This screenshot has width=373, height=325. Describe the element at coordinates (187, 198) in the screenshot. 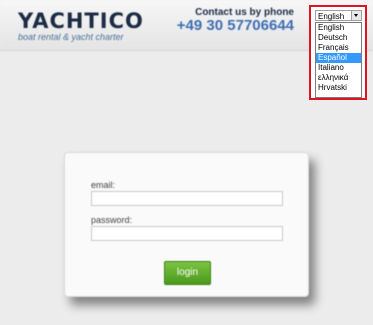

I see `email-field` at that location.